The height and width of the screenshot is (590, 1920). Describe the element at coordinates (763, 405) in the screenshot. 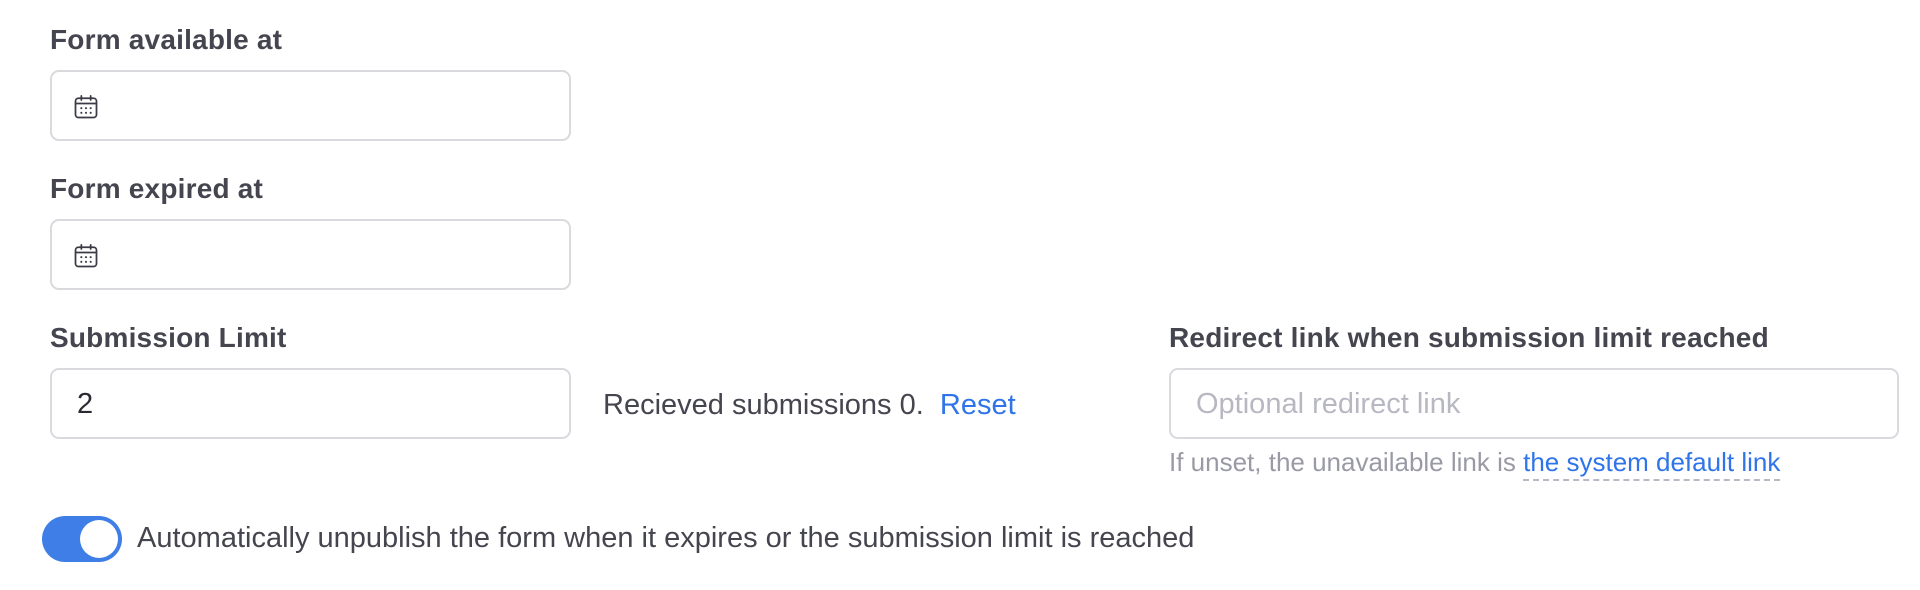

I see `received-submissions-text: Recieved submissions 0.` at that location.